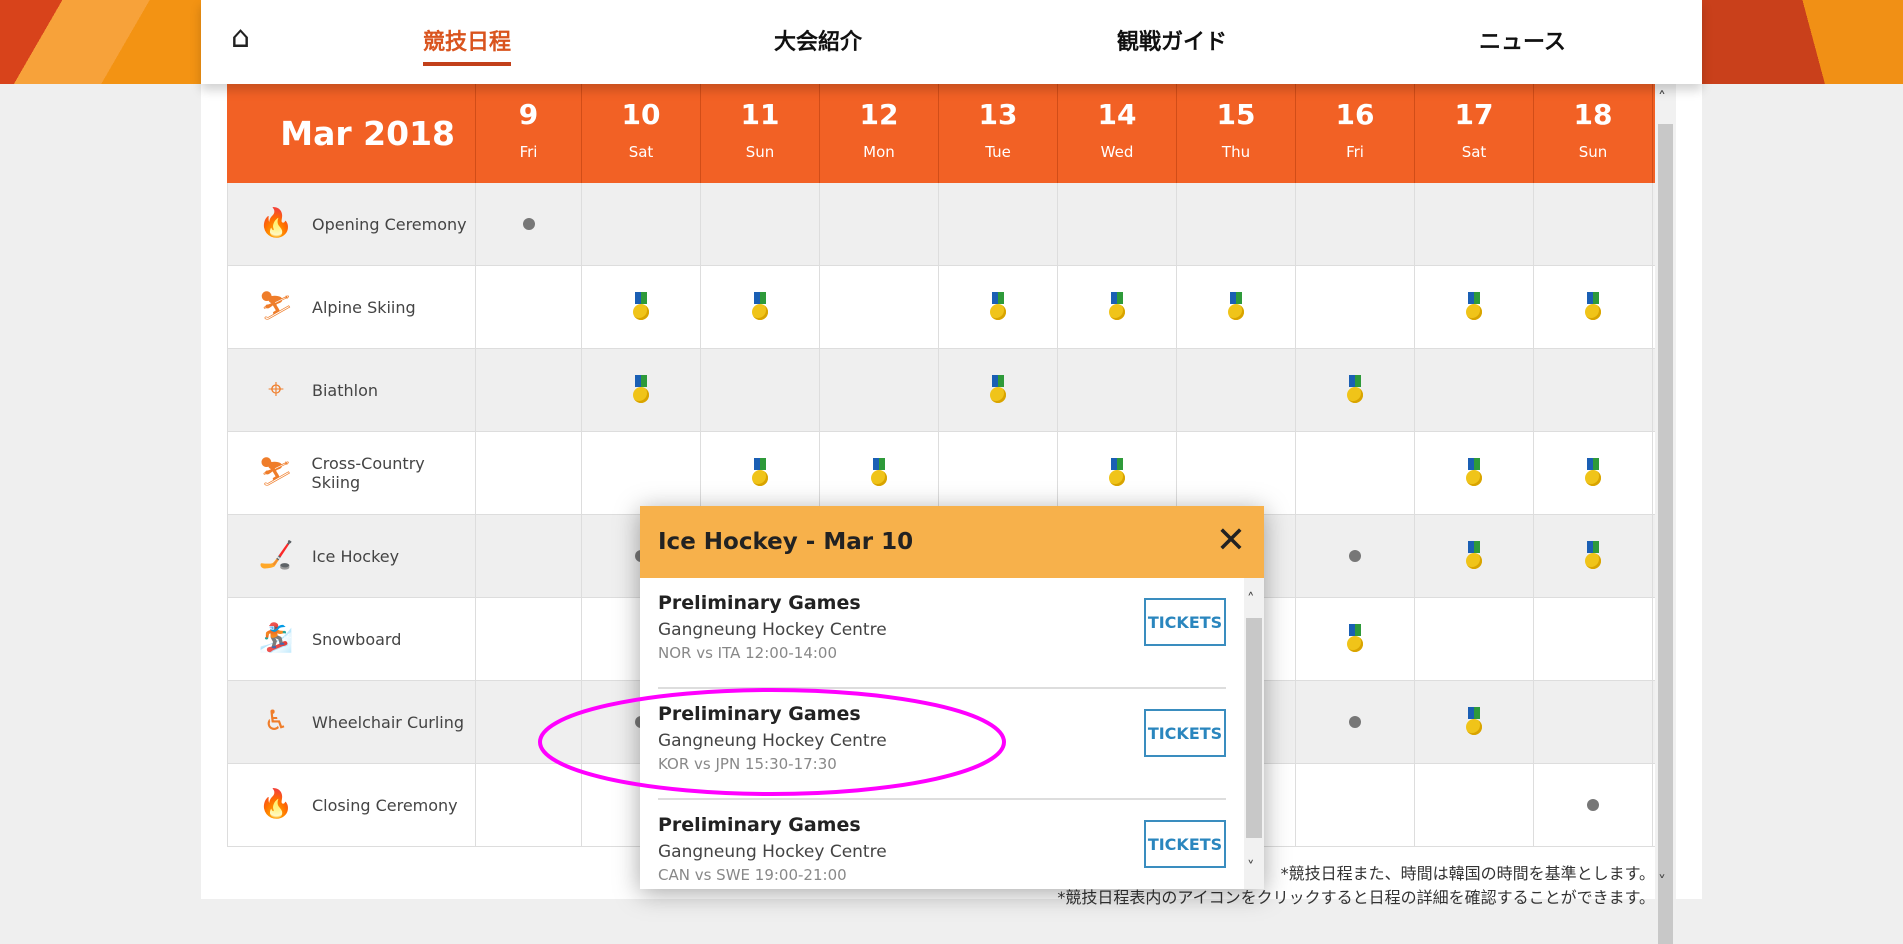 Image resolution: width=1903 pixels, height=944 pixels. I want to click on header-decoration-right, so click(1802, 42).